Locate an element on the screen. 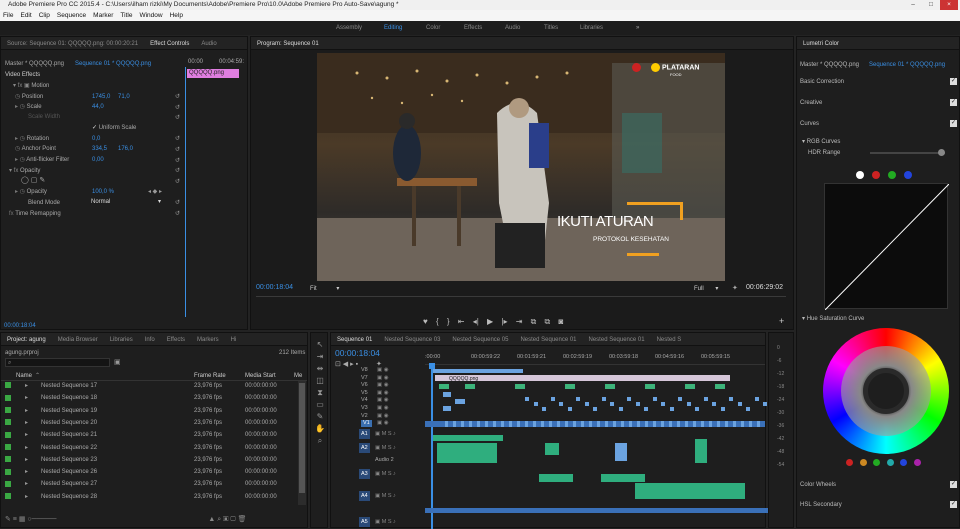 Image resolution: width=960 pixels, height=529 pixels. ec-clip-bar: QQQQQ.png is located at coordinates (213, 73).